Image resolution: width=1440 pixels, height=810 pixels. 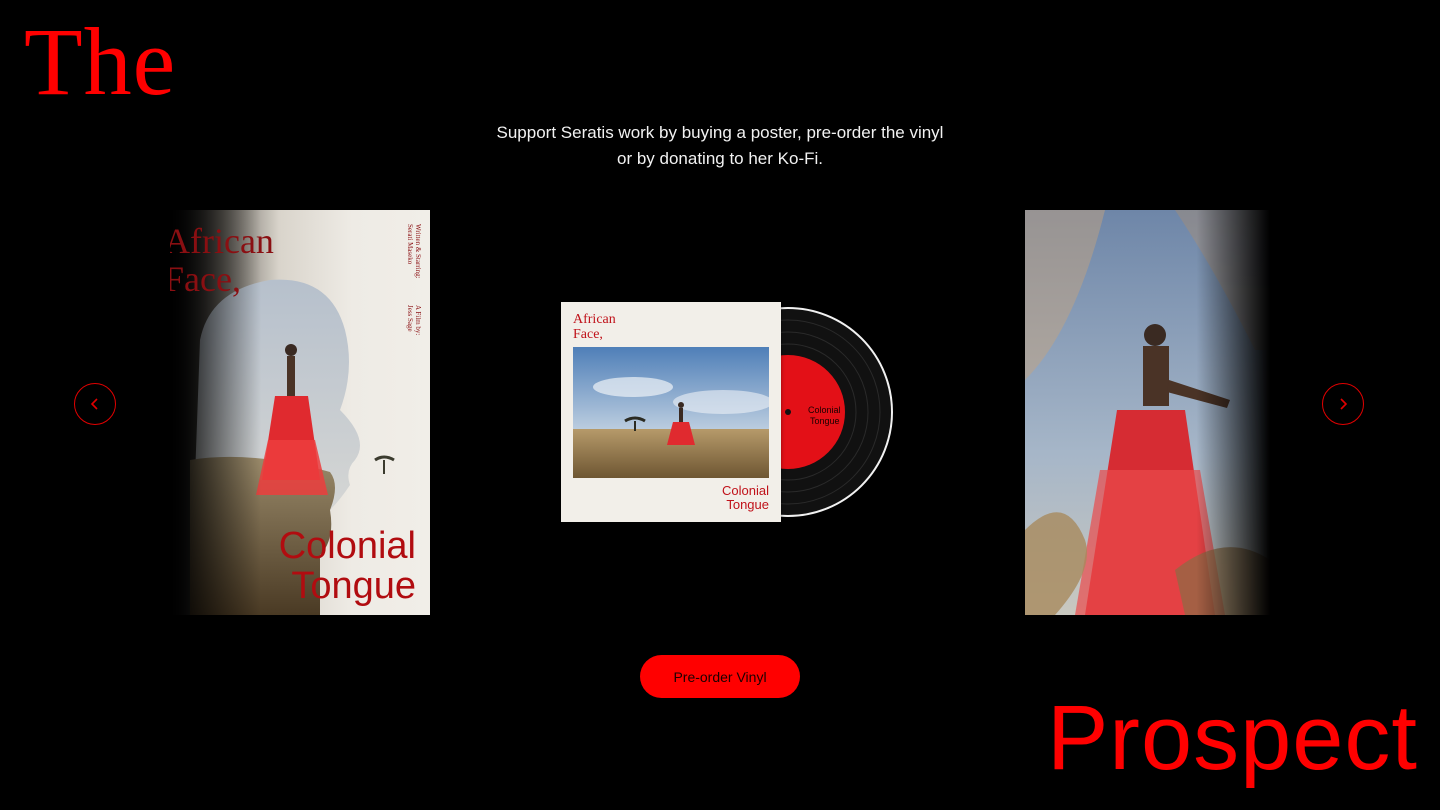 What do you see at coordinates (747, 504) in the screenshot?
I see `sleeve-title-line4: Tongue` at bounding box center [747, 504].